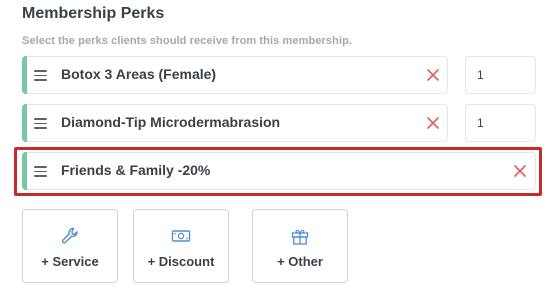  Describe the element at coordinates (181, 236) in the screenshot. I see `cash-icon` at that location.